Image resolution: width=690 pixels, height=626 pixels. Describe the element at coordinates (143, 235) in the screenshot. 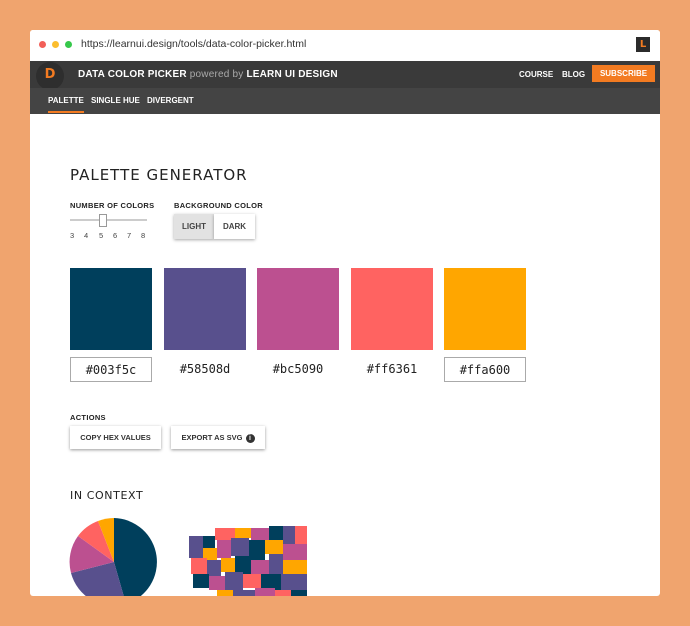

I see `slider-tick-8: 8` at that location.